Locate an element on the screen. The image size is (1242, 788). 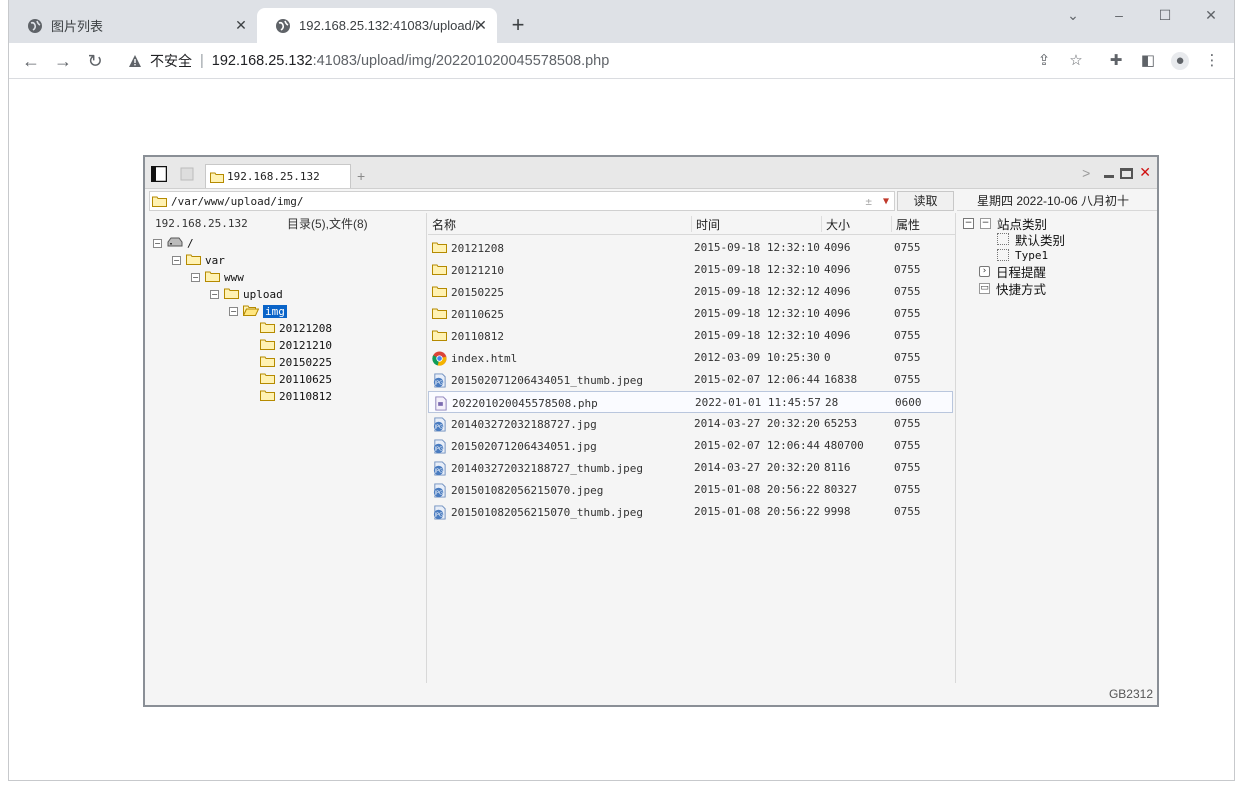
file-row: index.html 2012-03-09 10:25:30 0 0755 is located at coordinates (690, 358).